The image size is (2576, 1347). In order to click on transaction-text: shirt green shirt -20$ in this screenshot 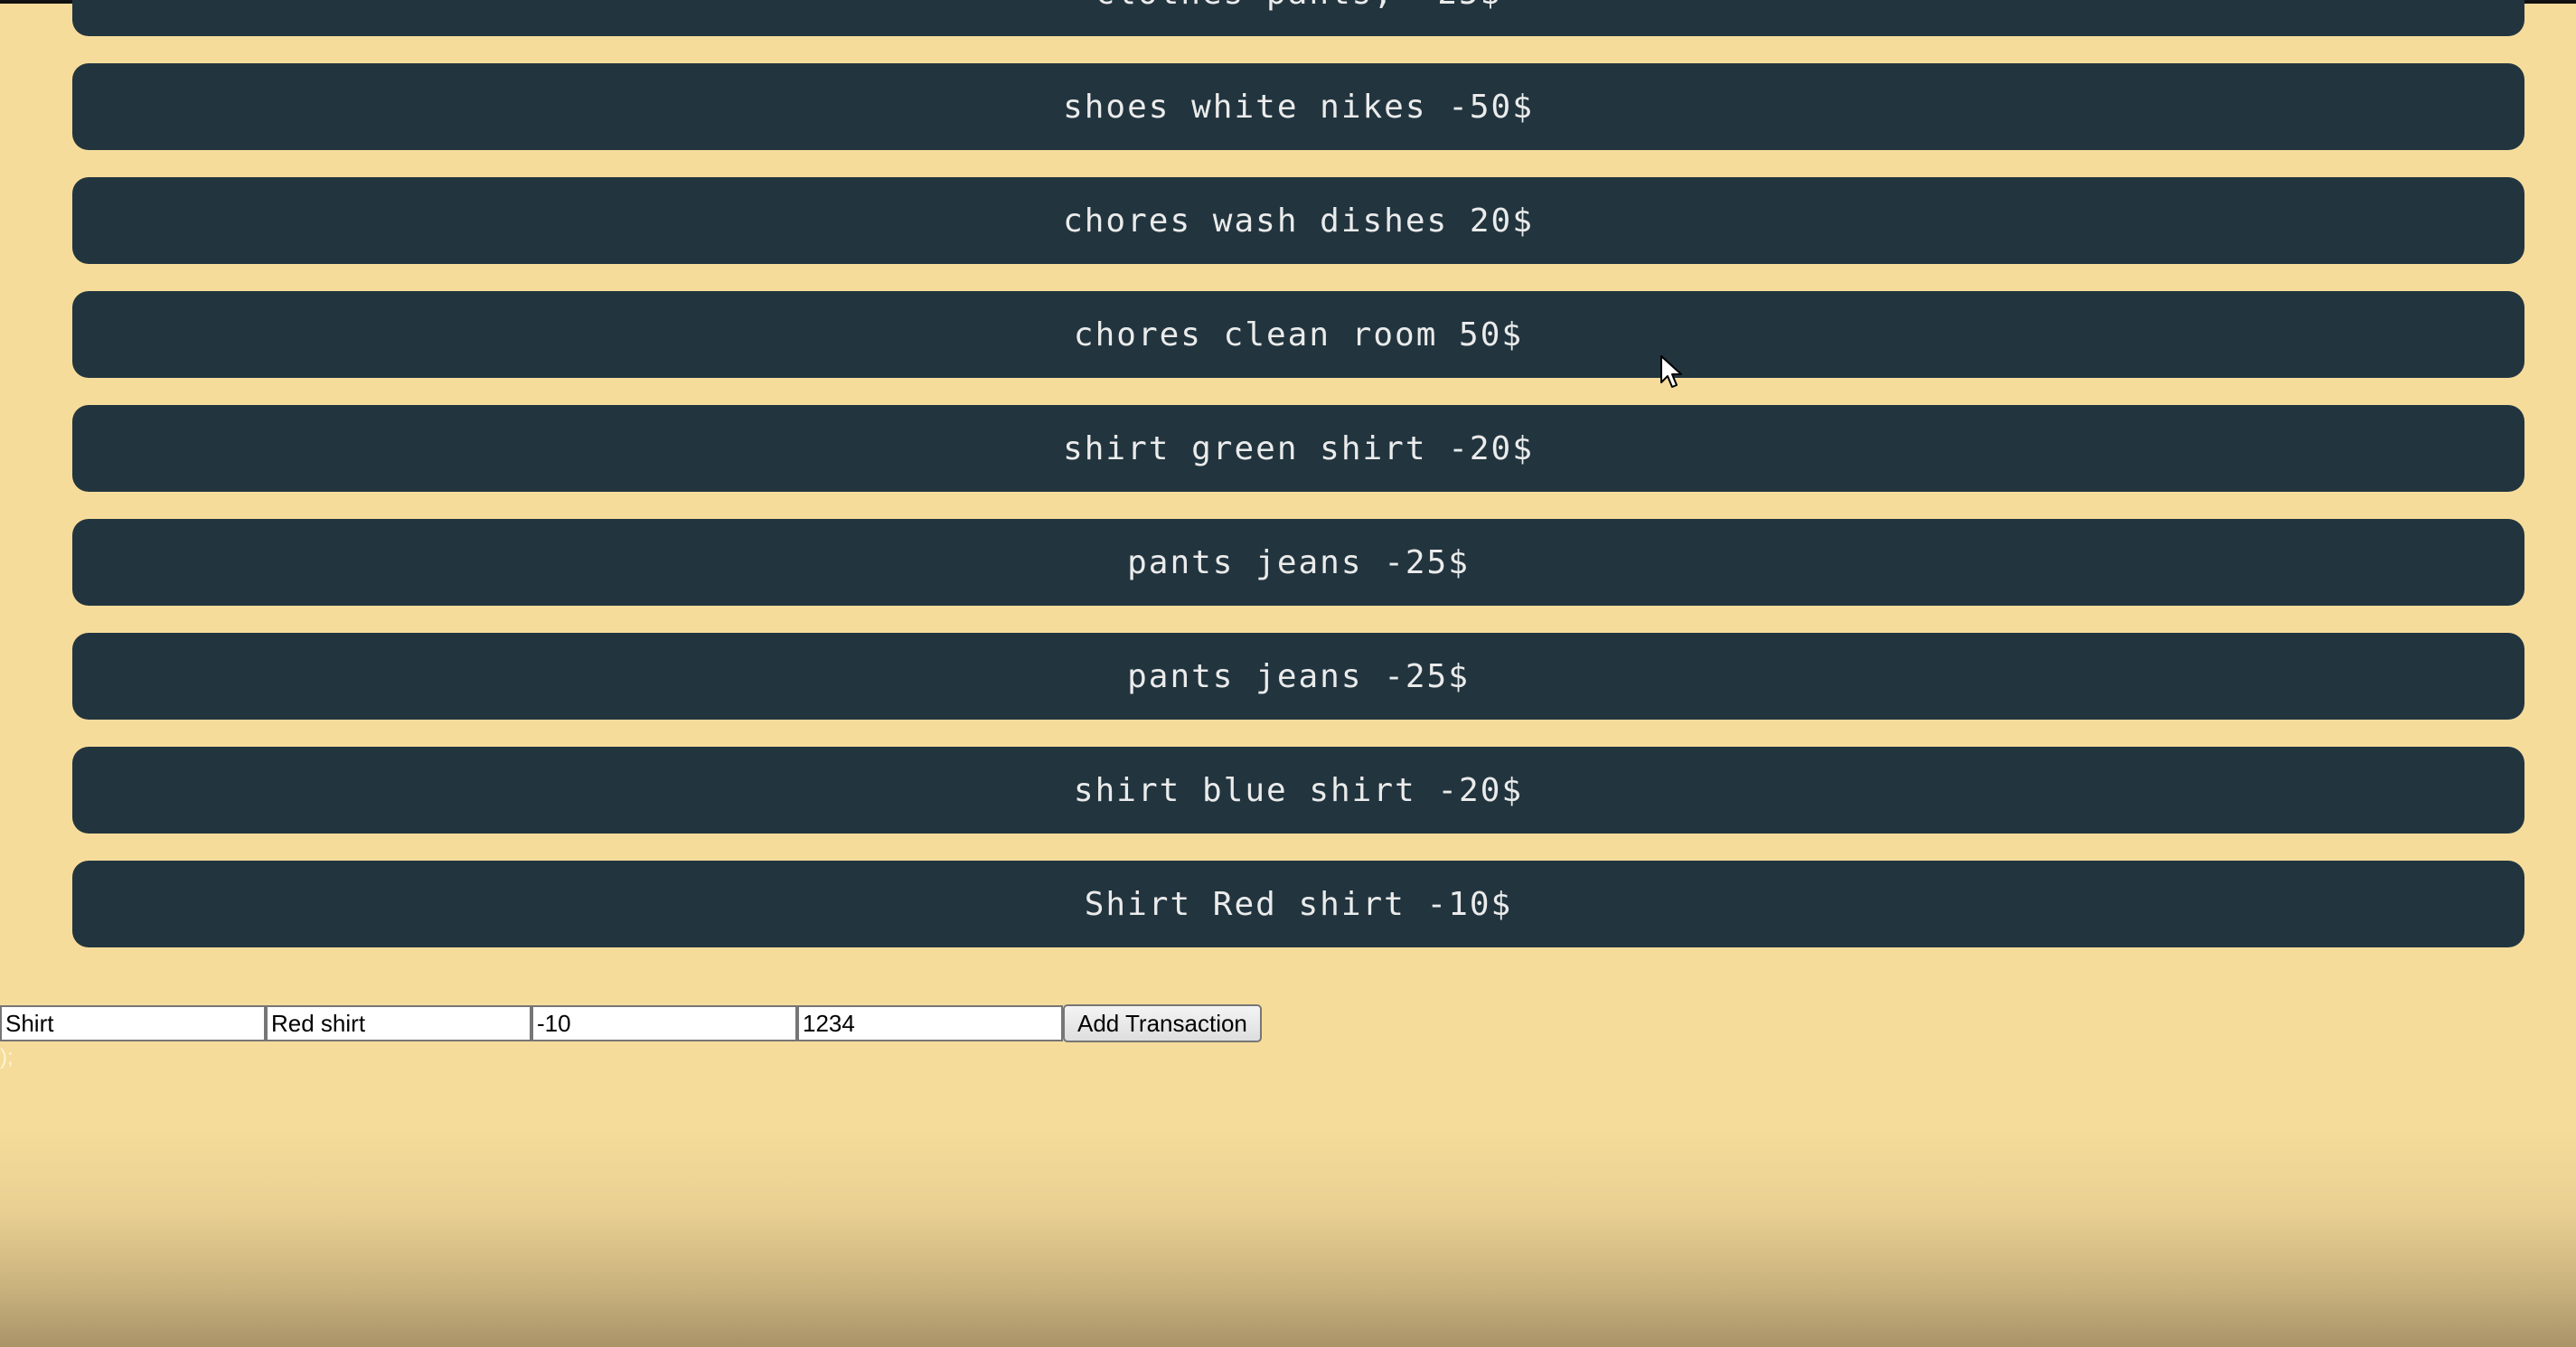, I will do `click(1298, 448)`.